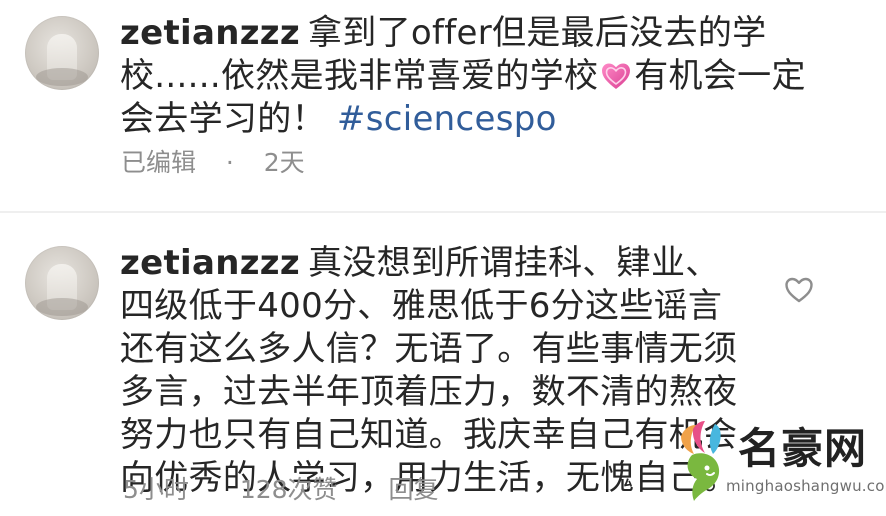 The width and height of the screenshot is (886, 516). I want to click on comment-divider, so click(443, 212).